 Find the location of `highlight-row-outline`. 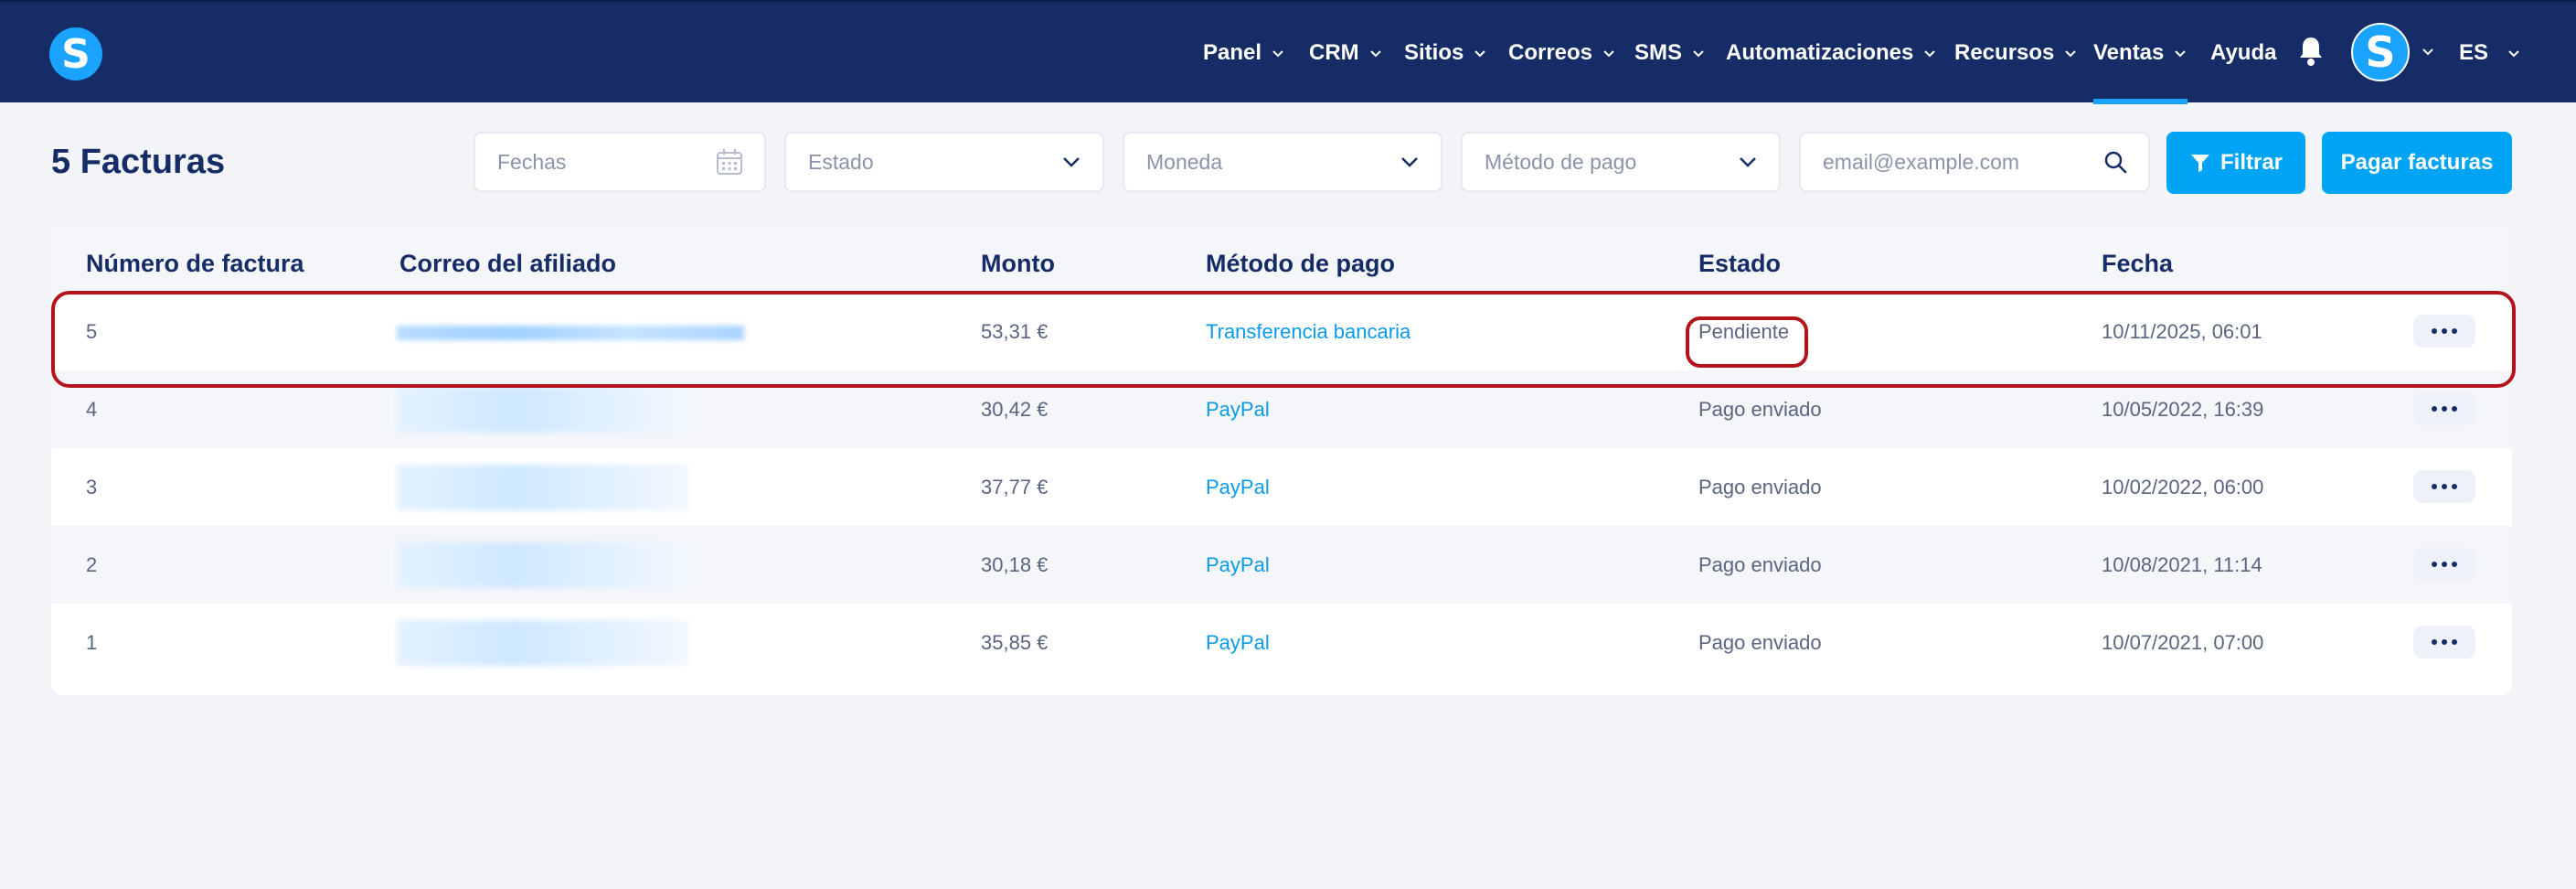

highlight-row-outline is located at coordinates (1283, 339).